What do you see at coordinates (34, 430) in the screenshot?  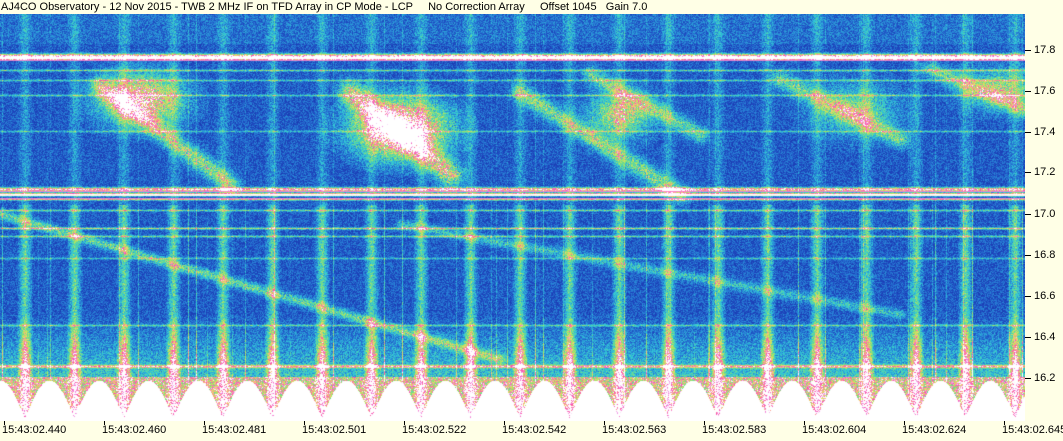 I see `time-label: 15:43:02.440` at bounding box center [34, 430].